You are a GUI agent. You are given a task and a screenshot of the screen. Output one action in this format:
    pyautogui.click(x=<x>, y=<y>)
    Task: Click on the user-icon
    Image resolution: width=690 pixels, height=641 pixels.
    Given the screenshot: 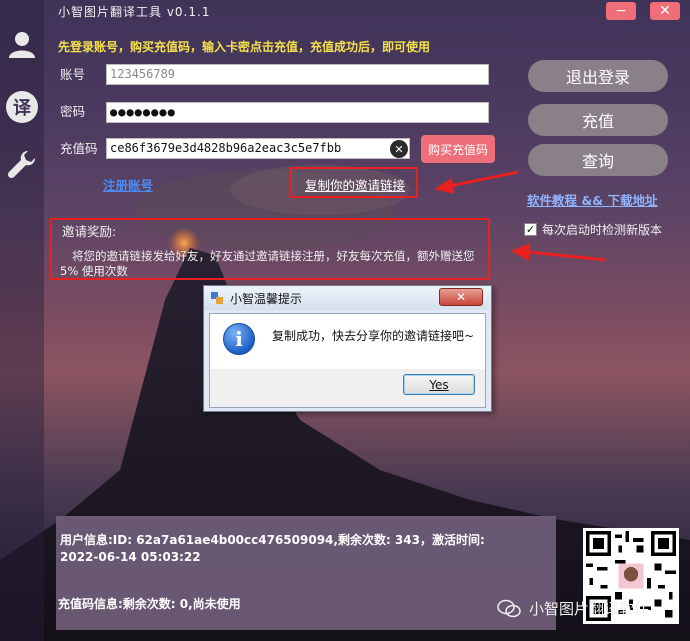 What is the action you would take?
    pyautogui.click(x=22, y=44)
    